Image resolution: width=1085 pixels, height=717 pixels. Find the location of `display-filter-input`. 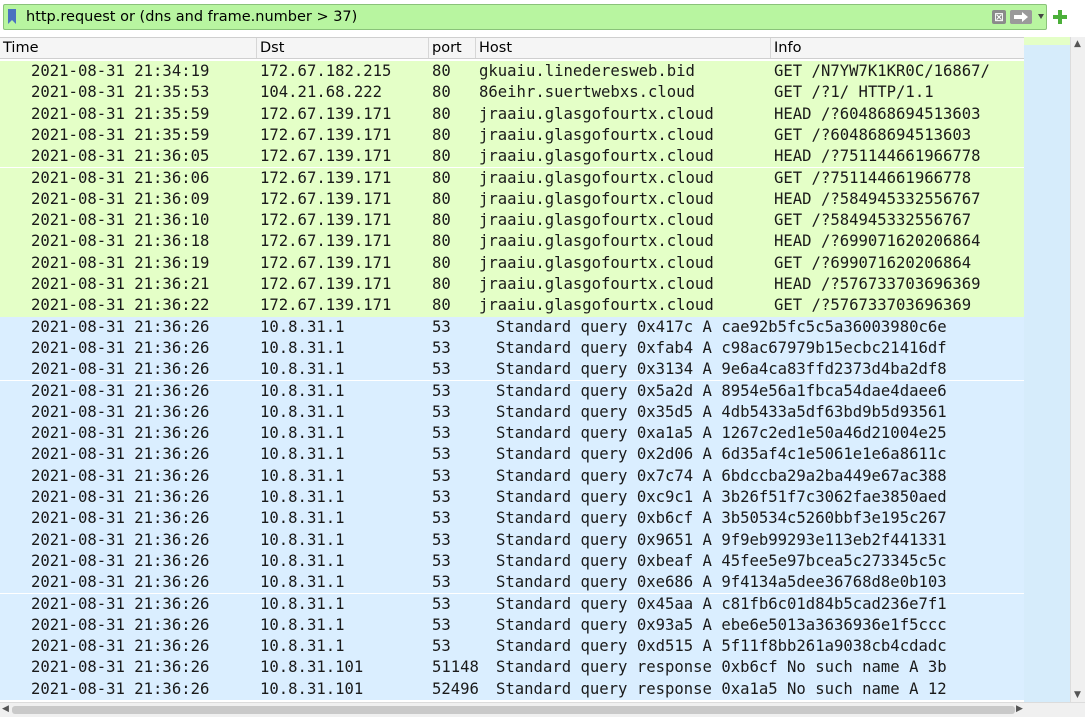

display-filter-input is located at coordinates (496, 17).